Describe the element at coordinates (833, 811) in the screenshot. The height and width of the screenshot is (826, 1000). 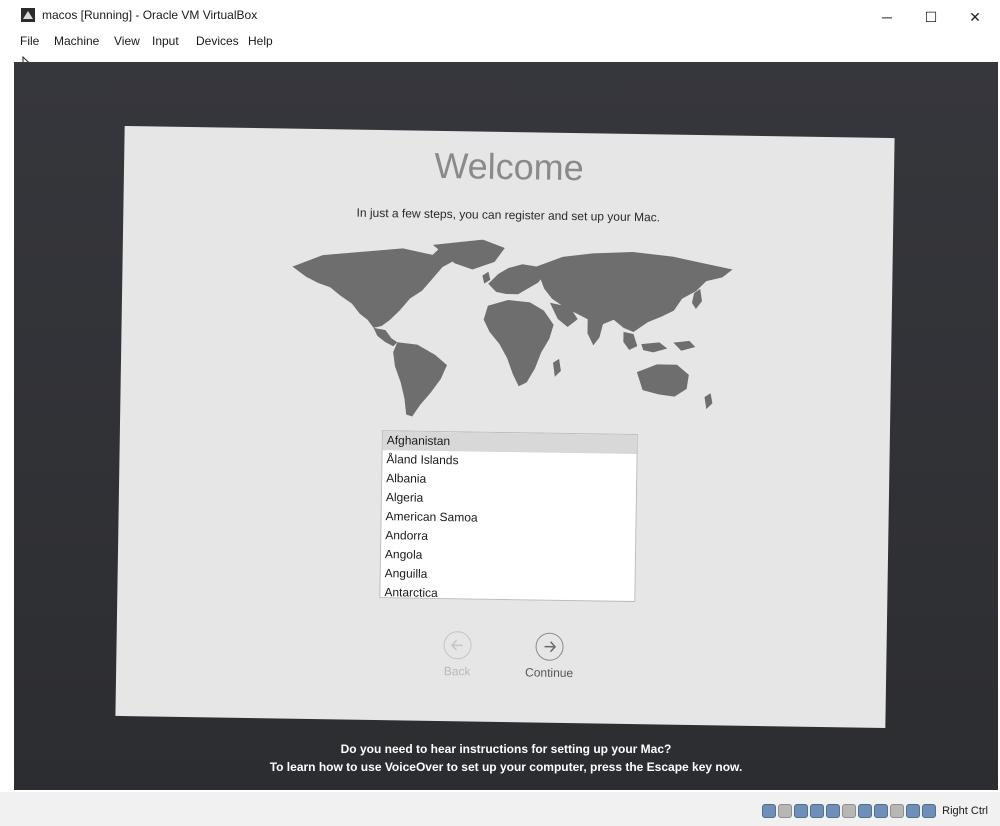
I see `usb-icon` at that location.